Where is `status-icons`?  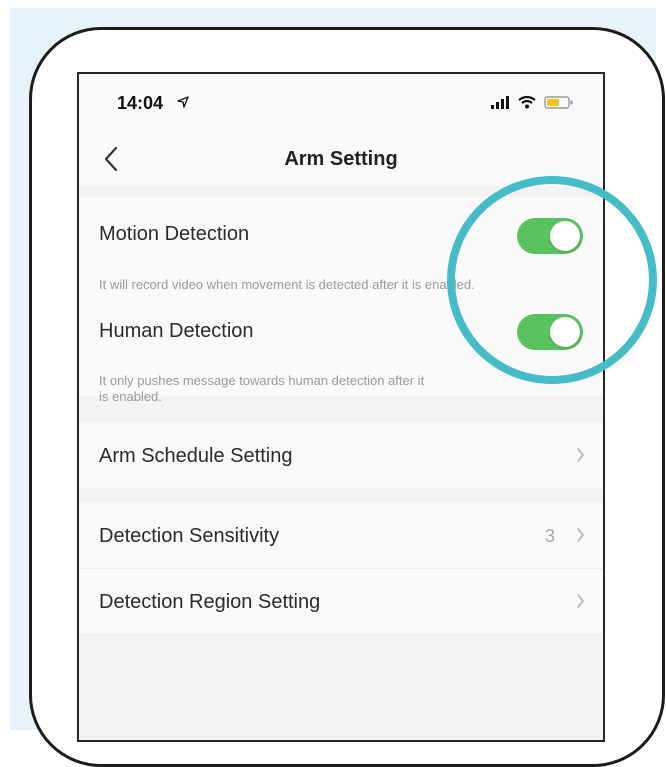
status-icons is located at coordinates (532, 102).